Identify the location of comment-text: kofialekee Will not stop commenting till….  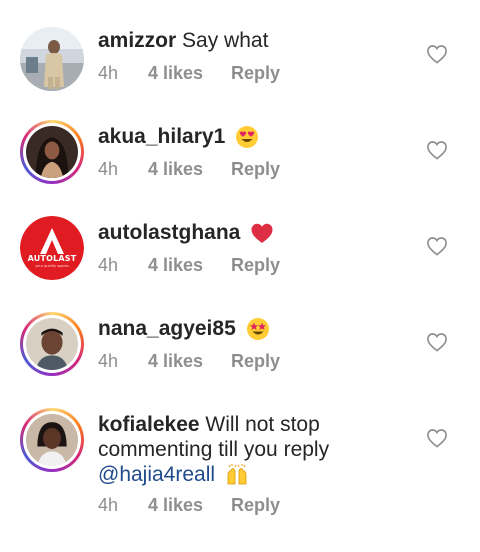
(254, 449).